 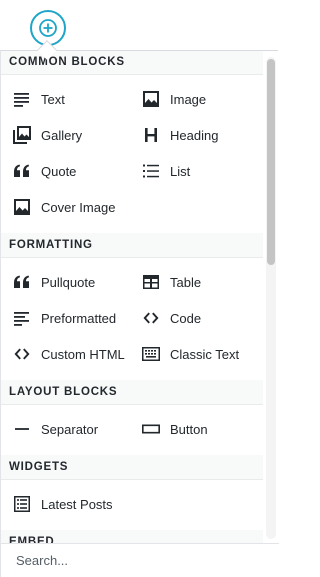 What do you see at coordinates (151, 354) in the screenshot?
I see `keyboard-icon` at bounding box center [151, 354].